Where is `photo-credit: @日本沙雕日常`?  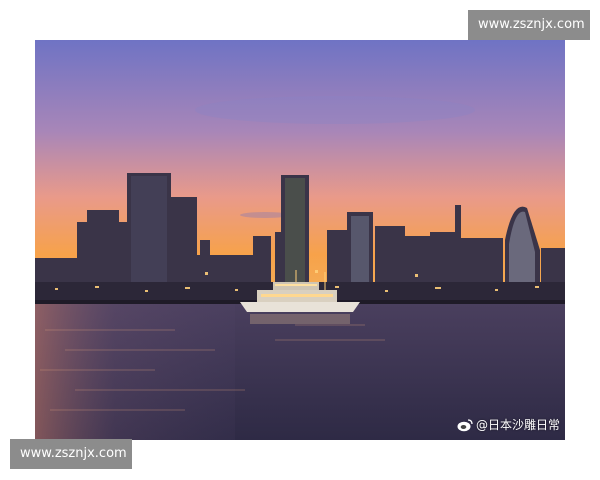
photo-credit: @日本沙雕日常 is located at coordinates (508, 424).